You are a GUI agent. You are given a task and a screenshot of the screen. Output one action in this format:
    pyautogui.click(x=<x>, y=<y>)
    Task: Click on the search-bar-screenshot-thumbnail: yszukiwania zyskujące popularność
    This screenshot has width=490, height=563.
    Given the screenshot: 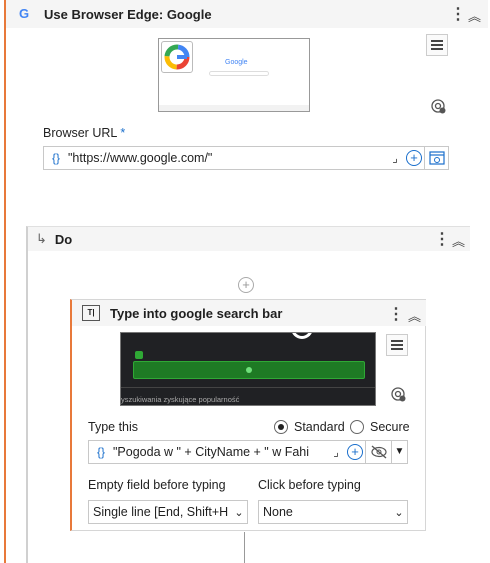 What is the action you would take?
    pyautogui.click(x=248, y=369)
    